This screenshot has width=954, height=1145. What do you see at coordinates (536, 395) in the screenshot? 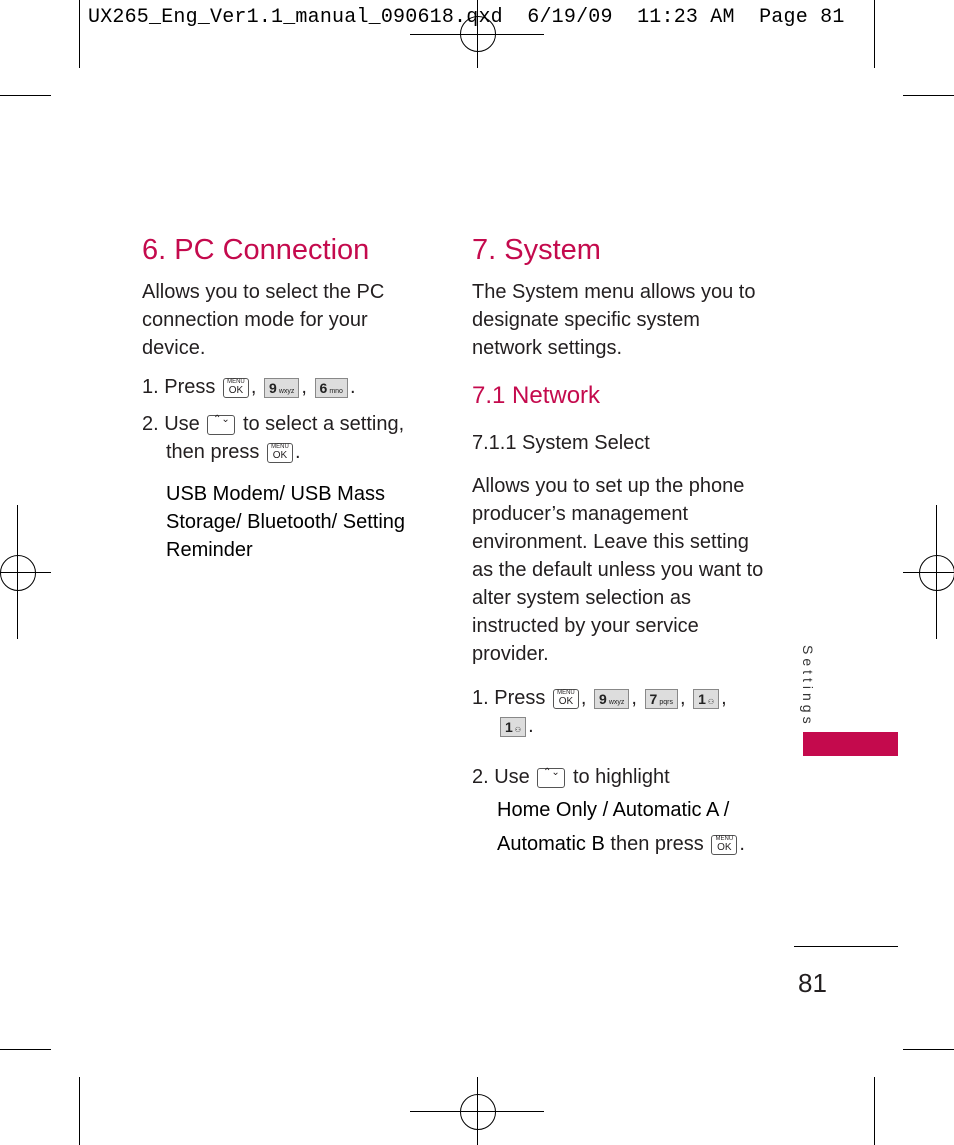
I see `subsection-title-network: 7.1 Network` at bounding box center [536, 395].